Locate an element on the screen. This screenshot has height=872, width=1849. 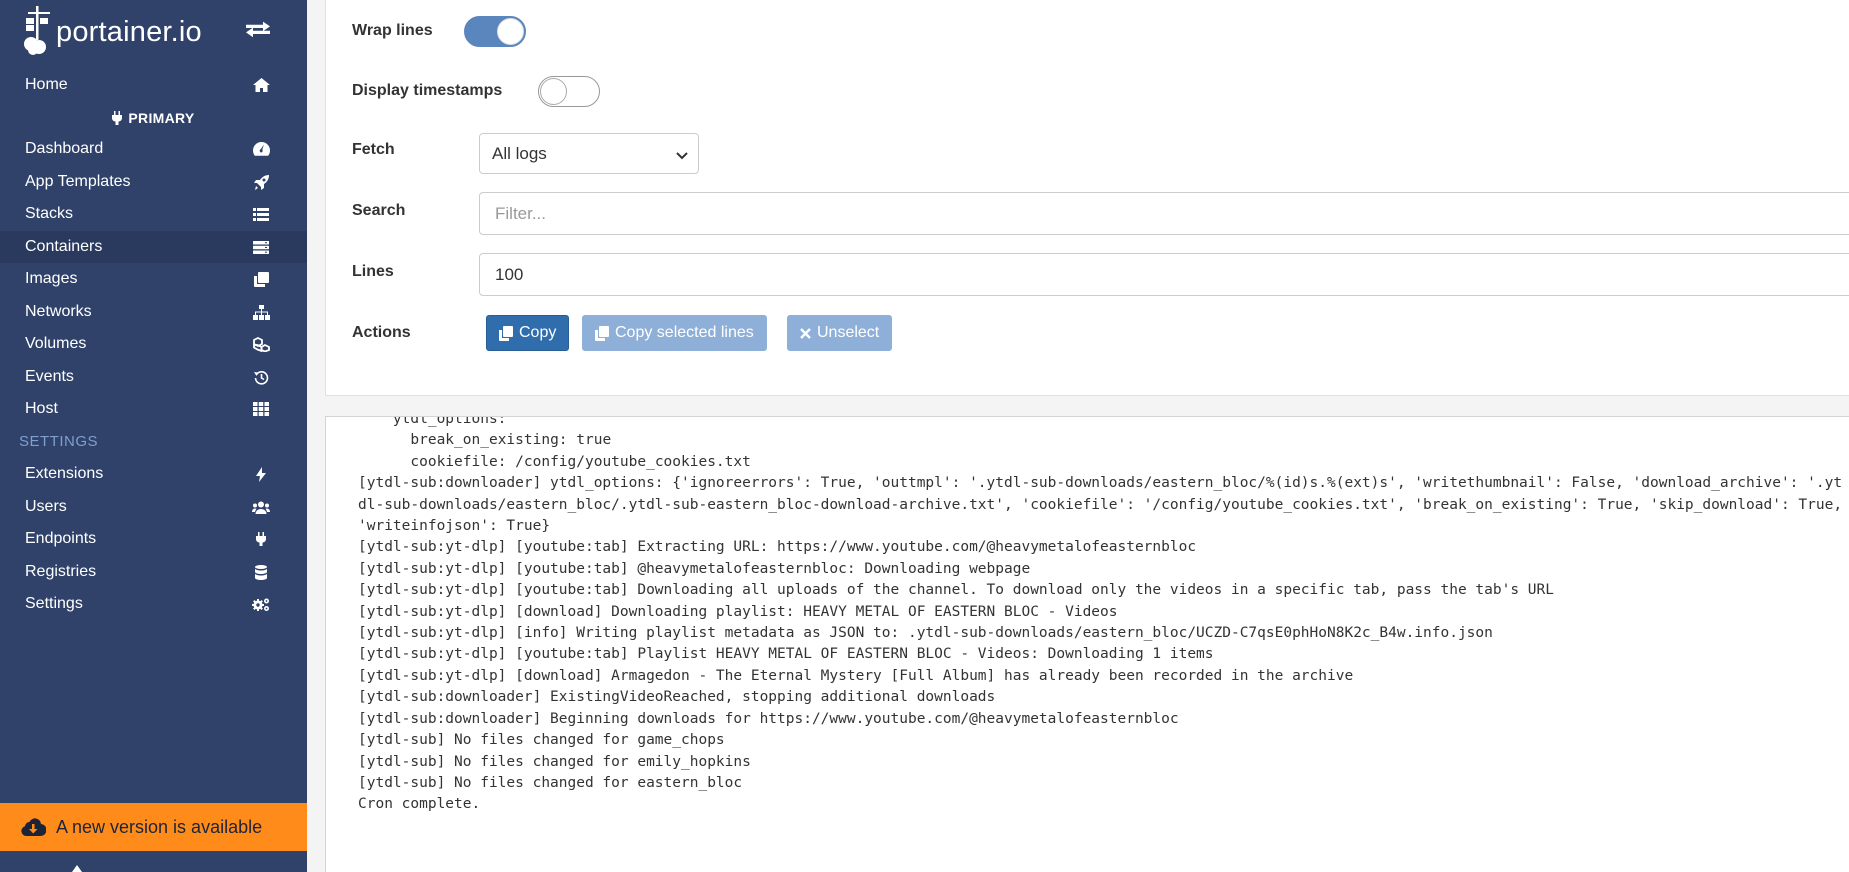
sidebar-item-label: Registries is located at coordinates (61, 571).